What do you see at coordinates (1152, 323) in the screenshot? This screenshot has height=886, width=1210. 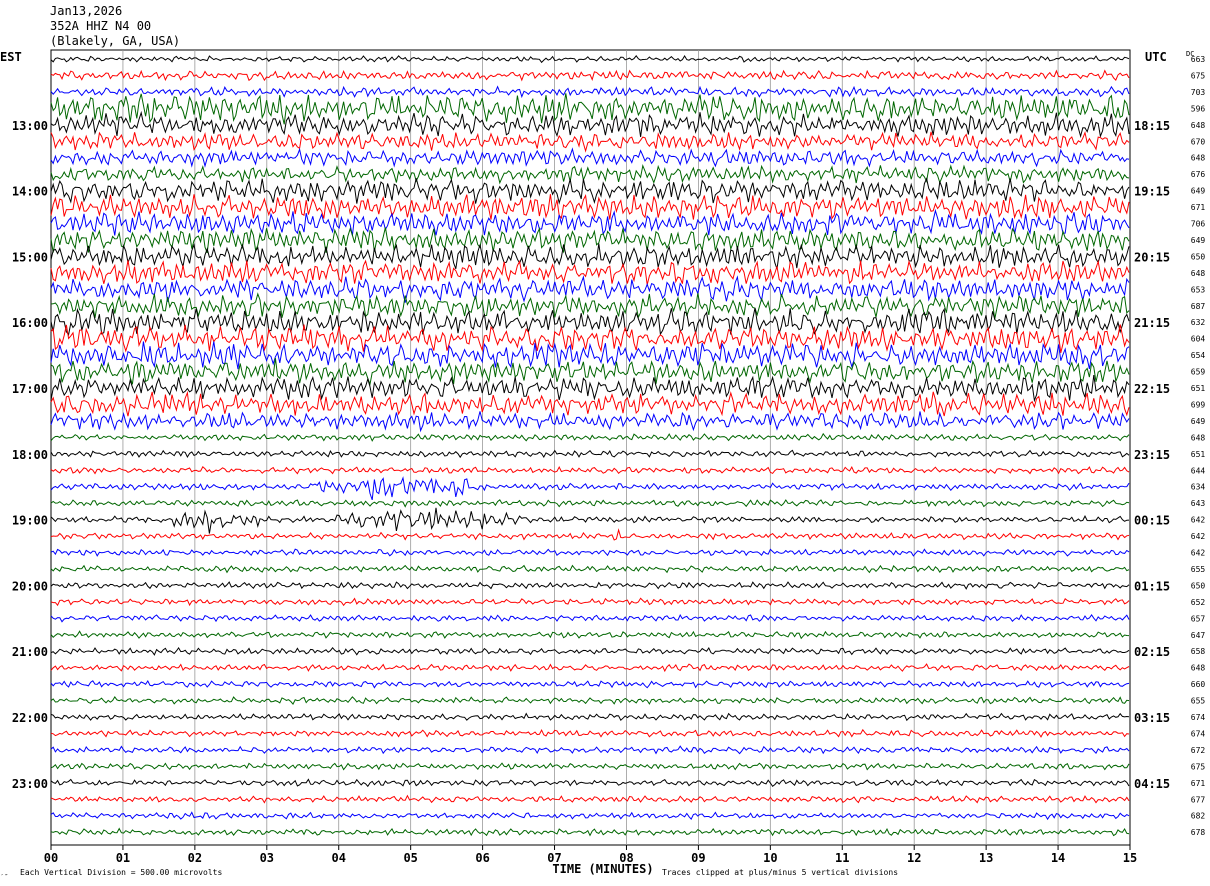 I see `utc-hour-label: 21:15` at bounding box center [1152, 323].